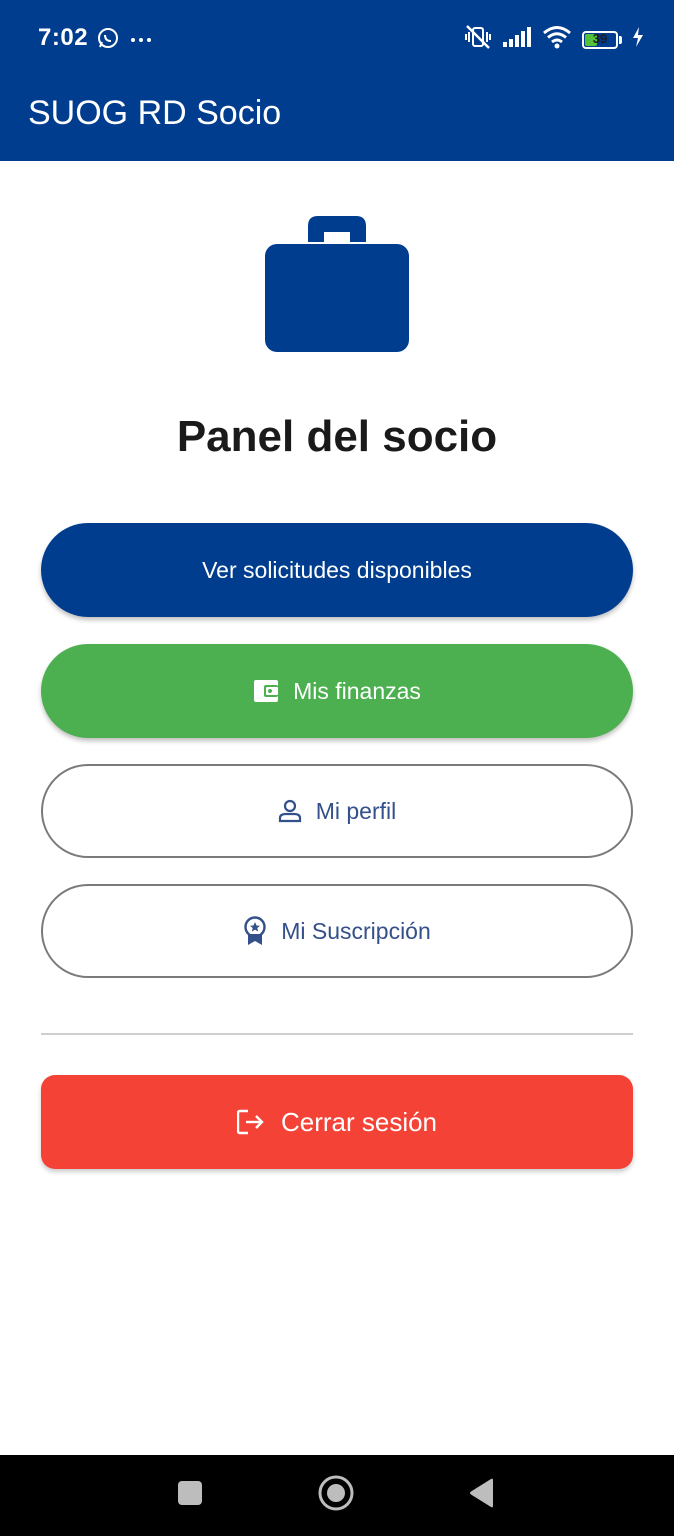 This screenshot has width=674, height=1536. I want to click on recents-icon, so click(190, 1495).